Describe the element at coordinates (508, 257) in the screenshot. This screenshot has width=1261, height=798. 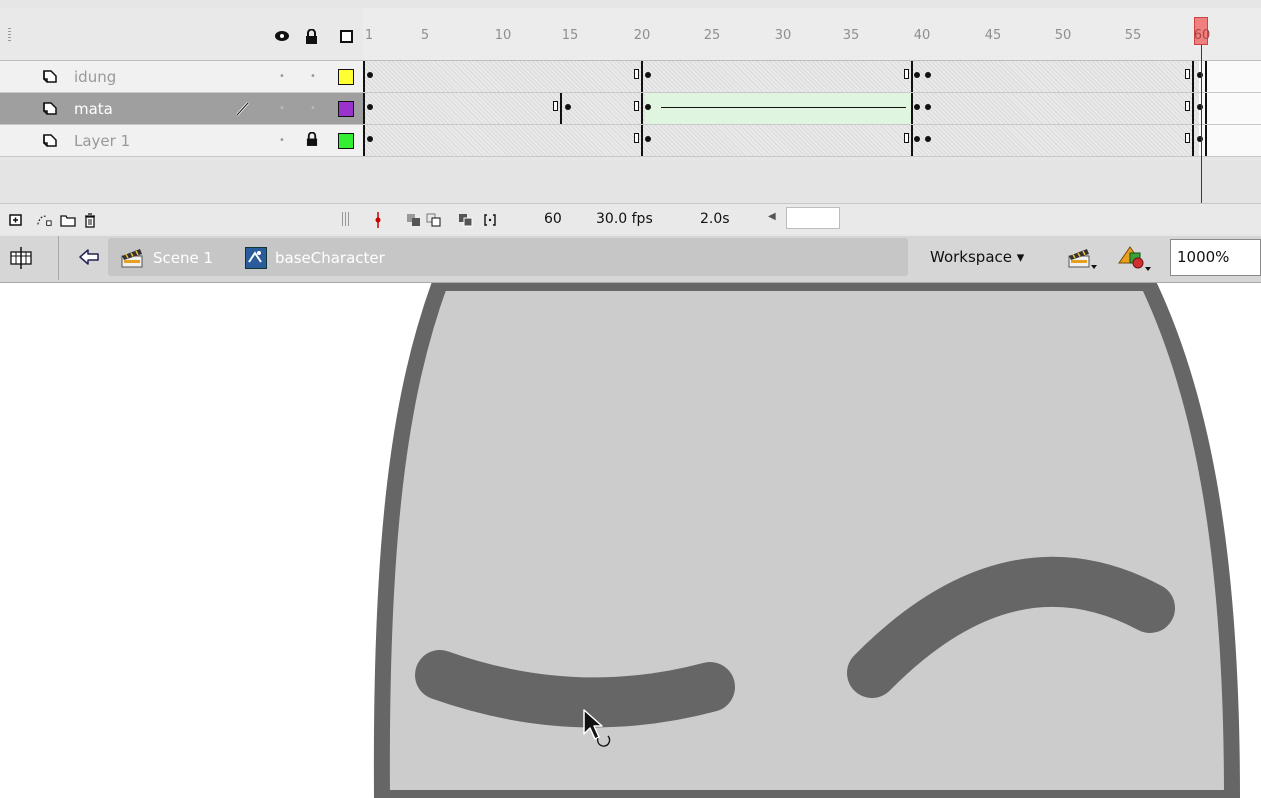
I see `breadcrumb: Scene 1 baseCharacter` at that location.